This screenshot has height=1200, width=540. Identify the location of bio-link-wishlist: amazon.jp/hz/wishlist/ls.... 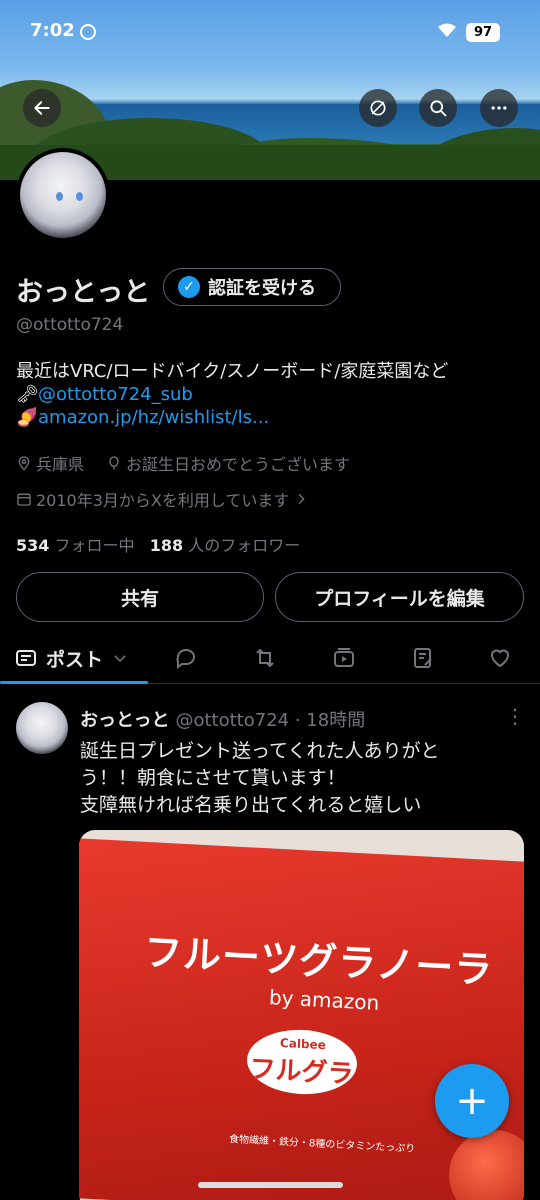
(153, 417).